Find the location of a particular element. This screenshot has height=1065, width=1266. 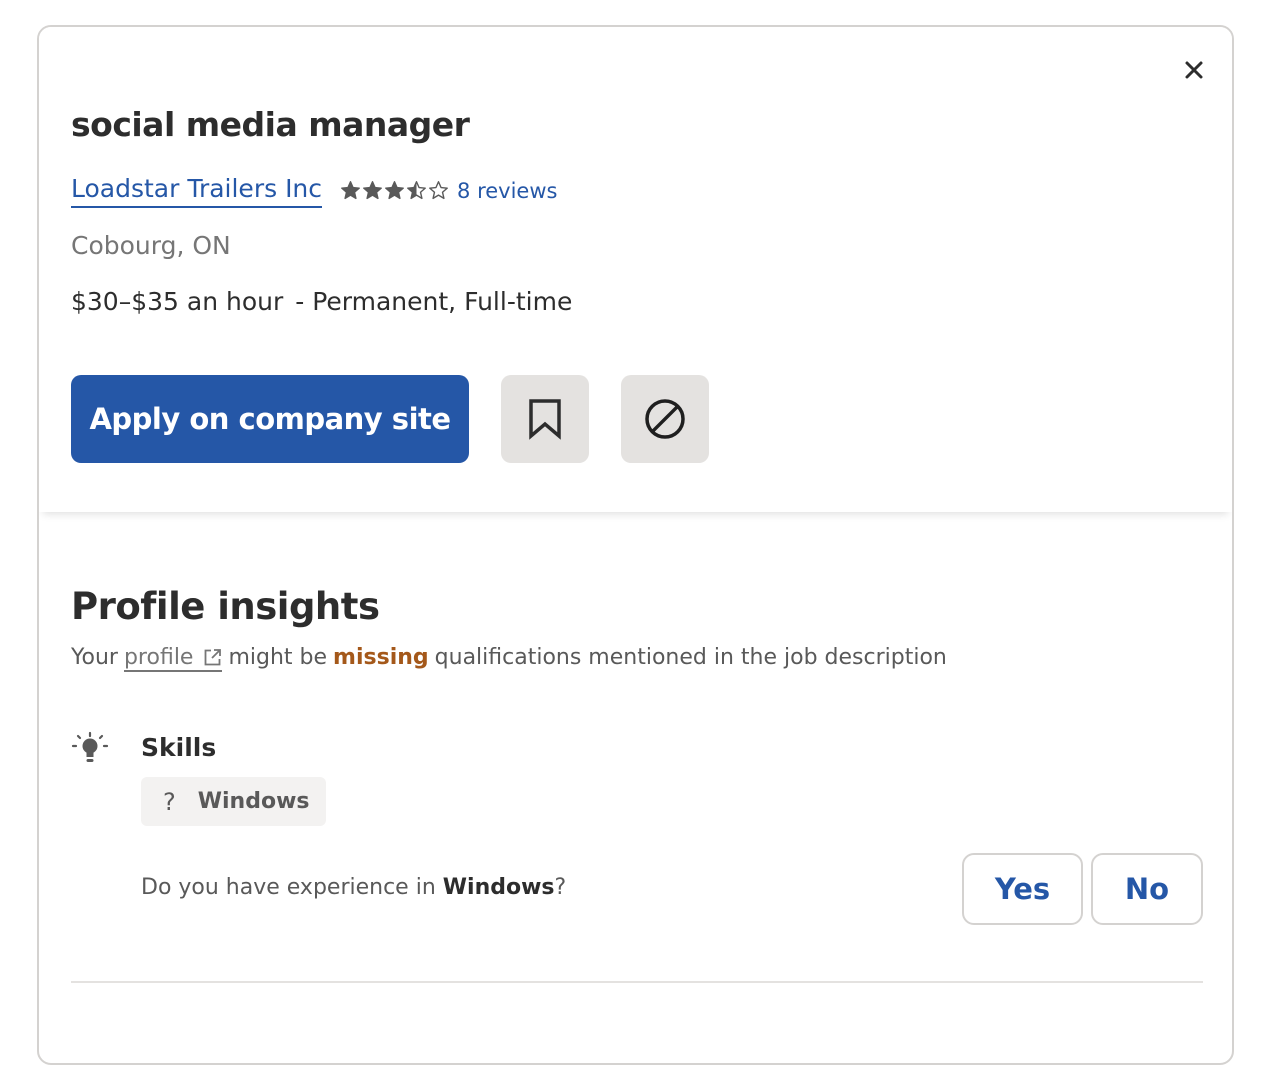

question-suffix: ? is located at coordinates (560, 887).